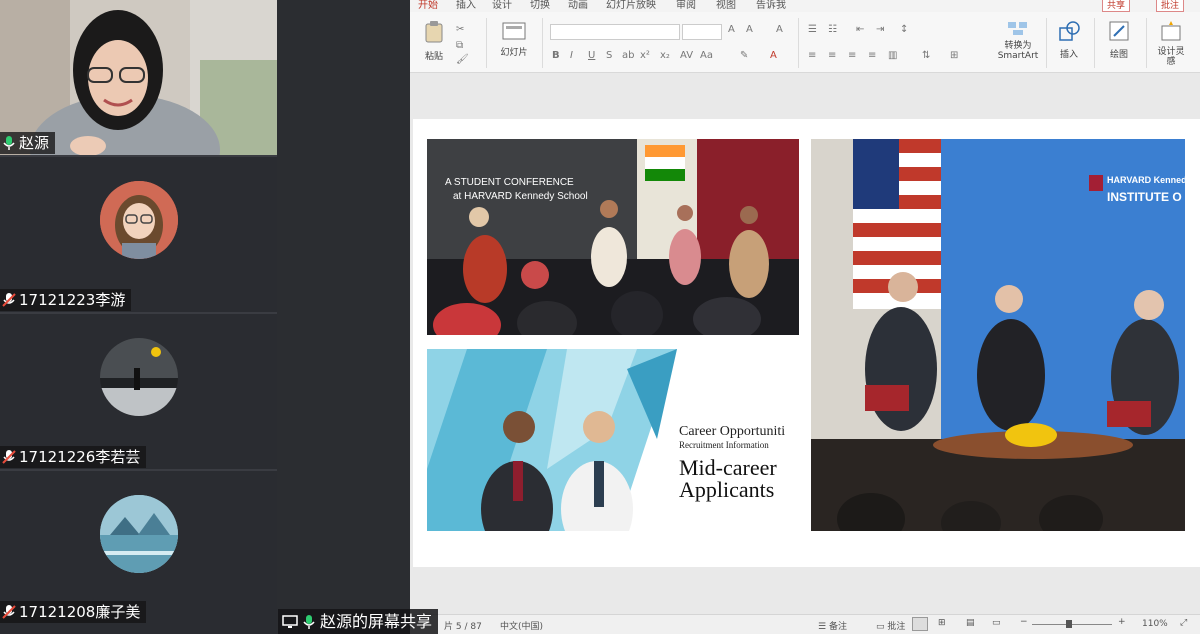 Image resolution: width=1200 pixels, height=634 pixels. I want to click on font-color-icon: A, so click(773, 55).